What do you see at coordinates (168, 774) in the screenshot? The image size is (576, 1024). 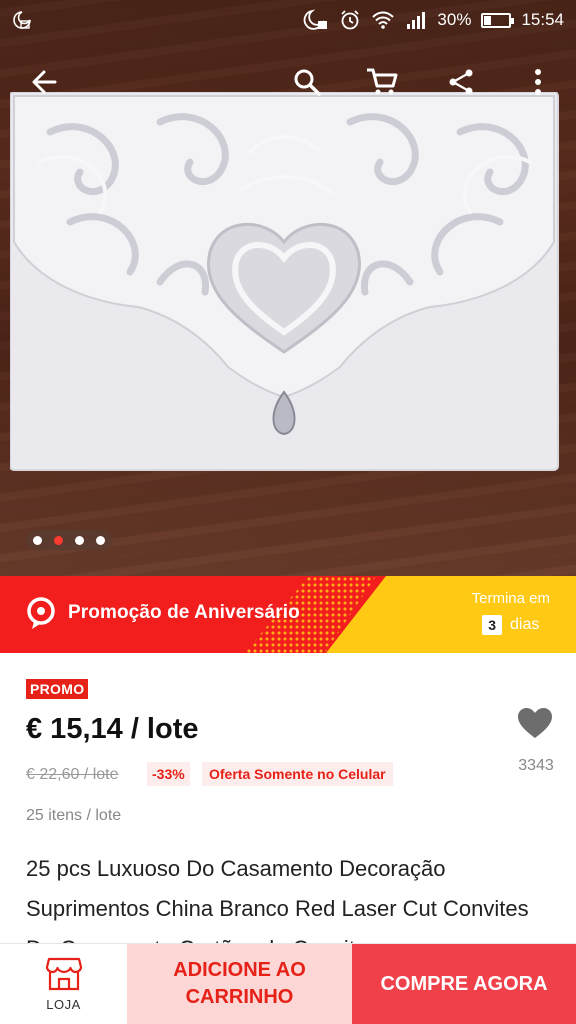 I see `discount-badge: -33%` at bounding box center [168, 774].